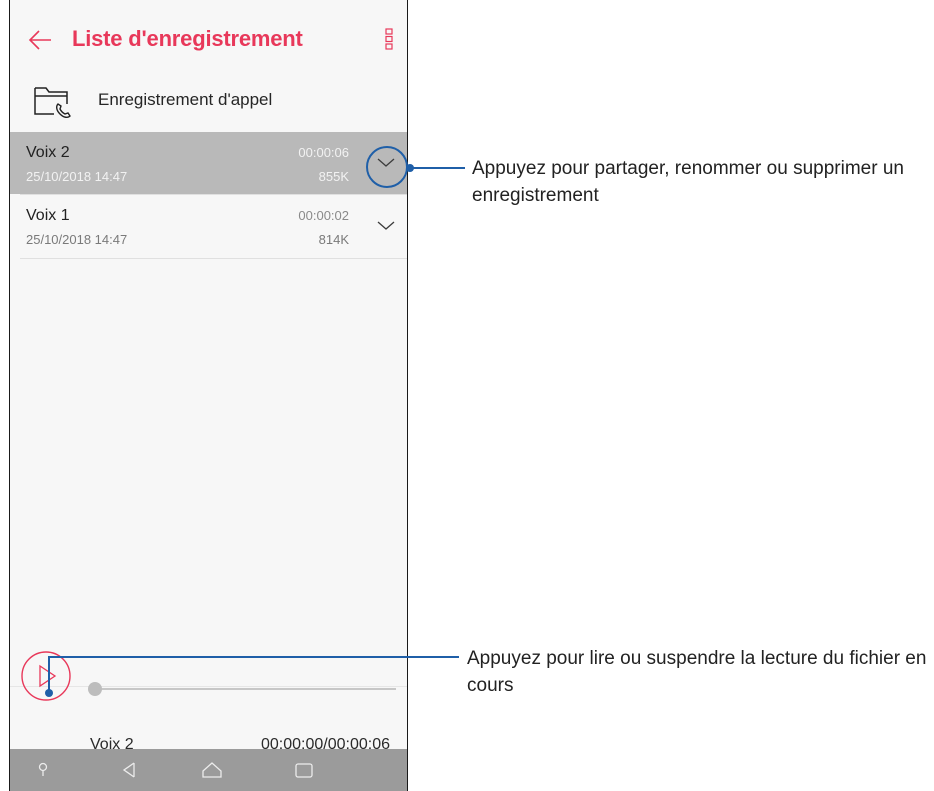 This screenshot has width=934, height=791. Describe the element at coordinates (95, 689) in the screenshot. I see `progress-thumb` at that location.